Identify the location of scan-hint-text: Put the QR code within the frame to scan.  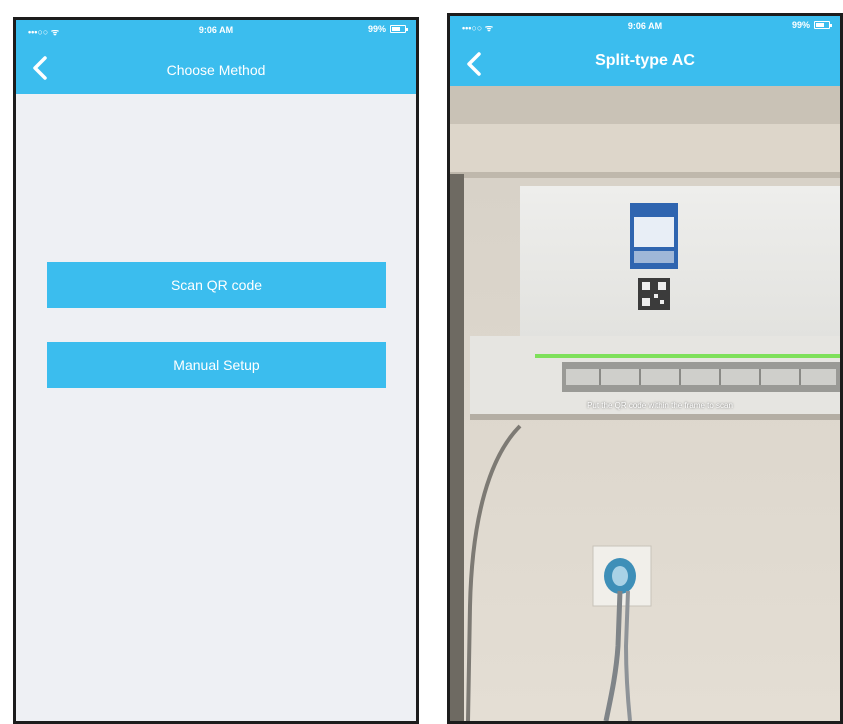
(660, 405).